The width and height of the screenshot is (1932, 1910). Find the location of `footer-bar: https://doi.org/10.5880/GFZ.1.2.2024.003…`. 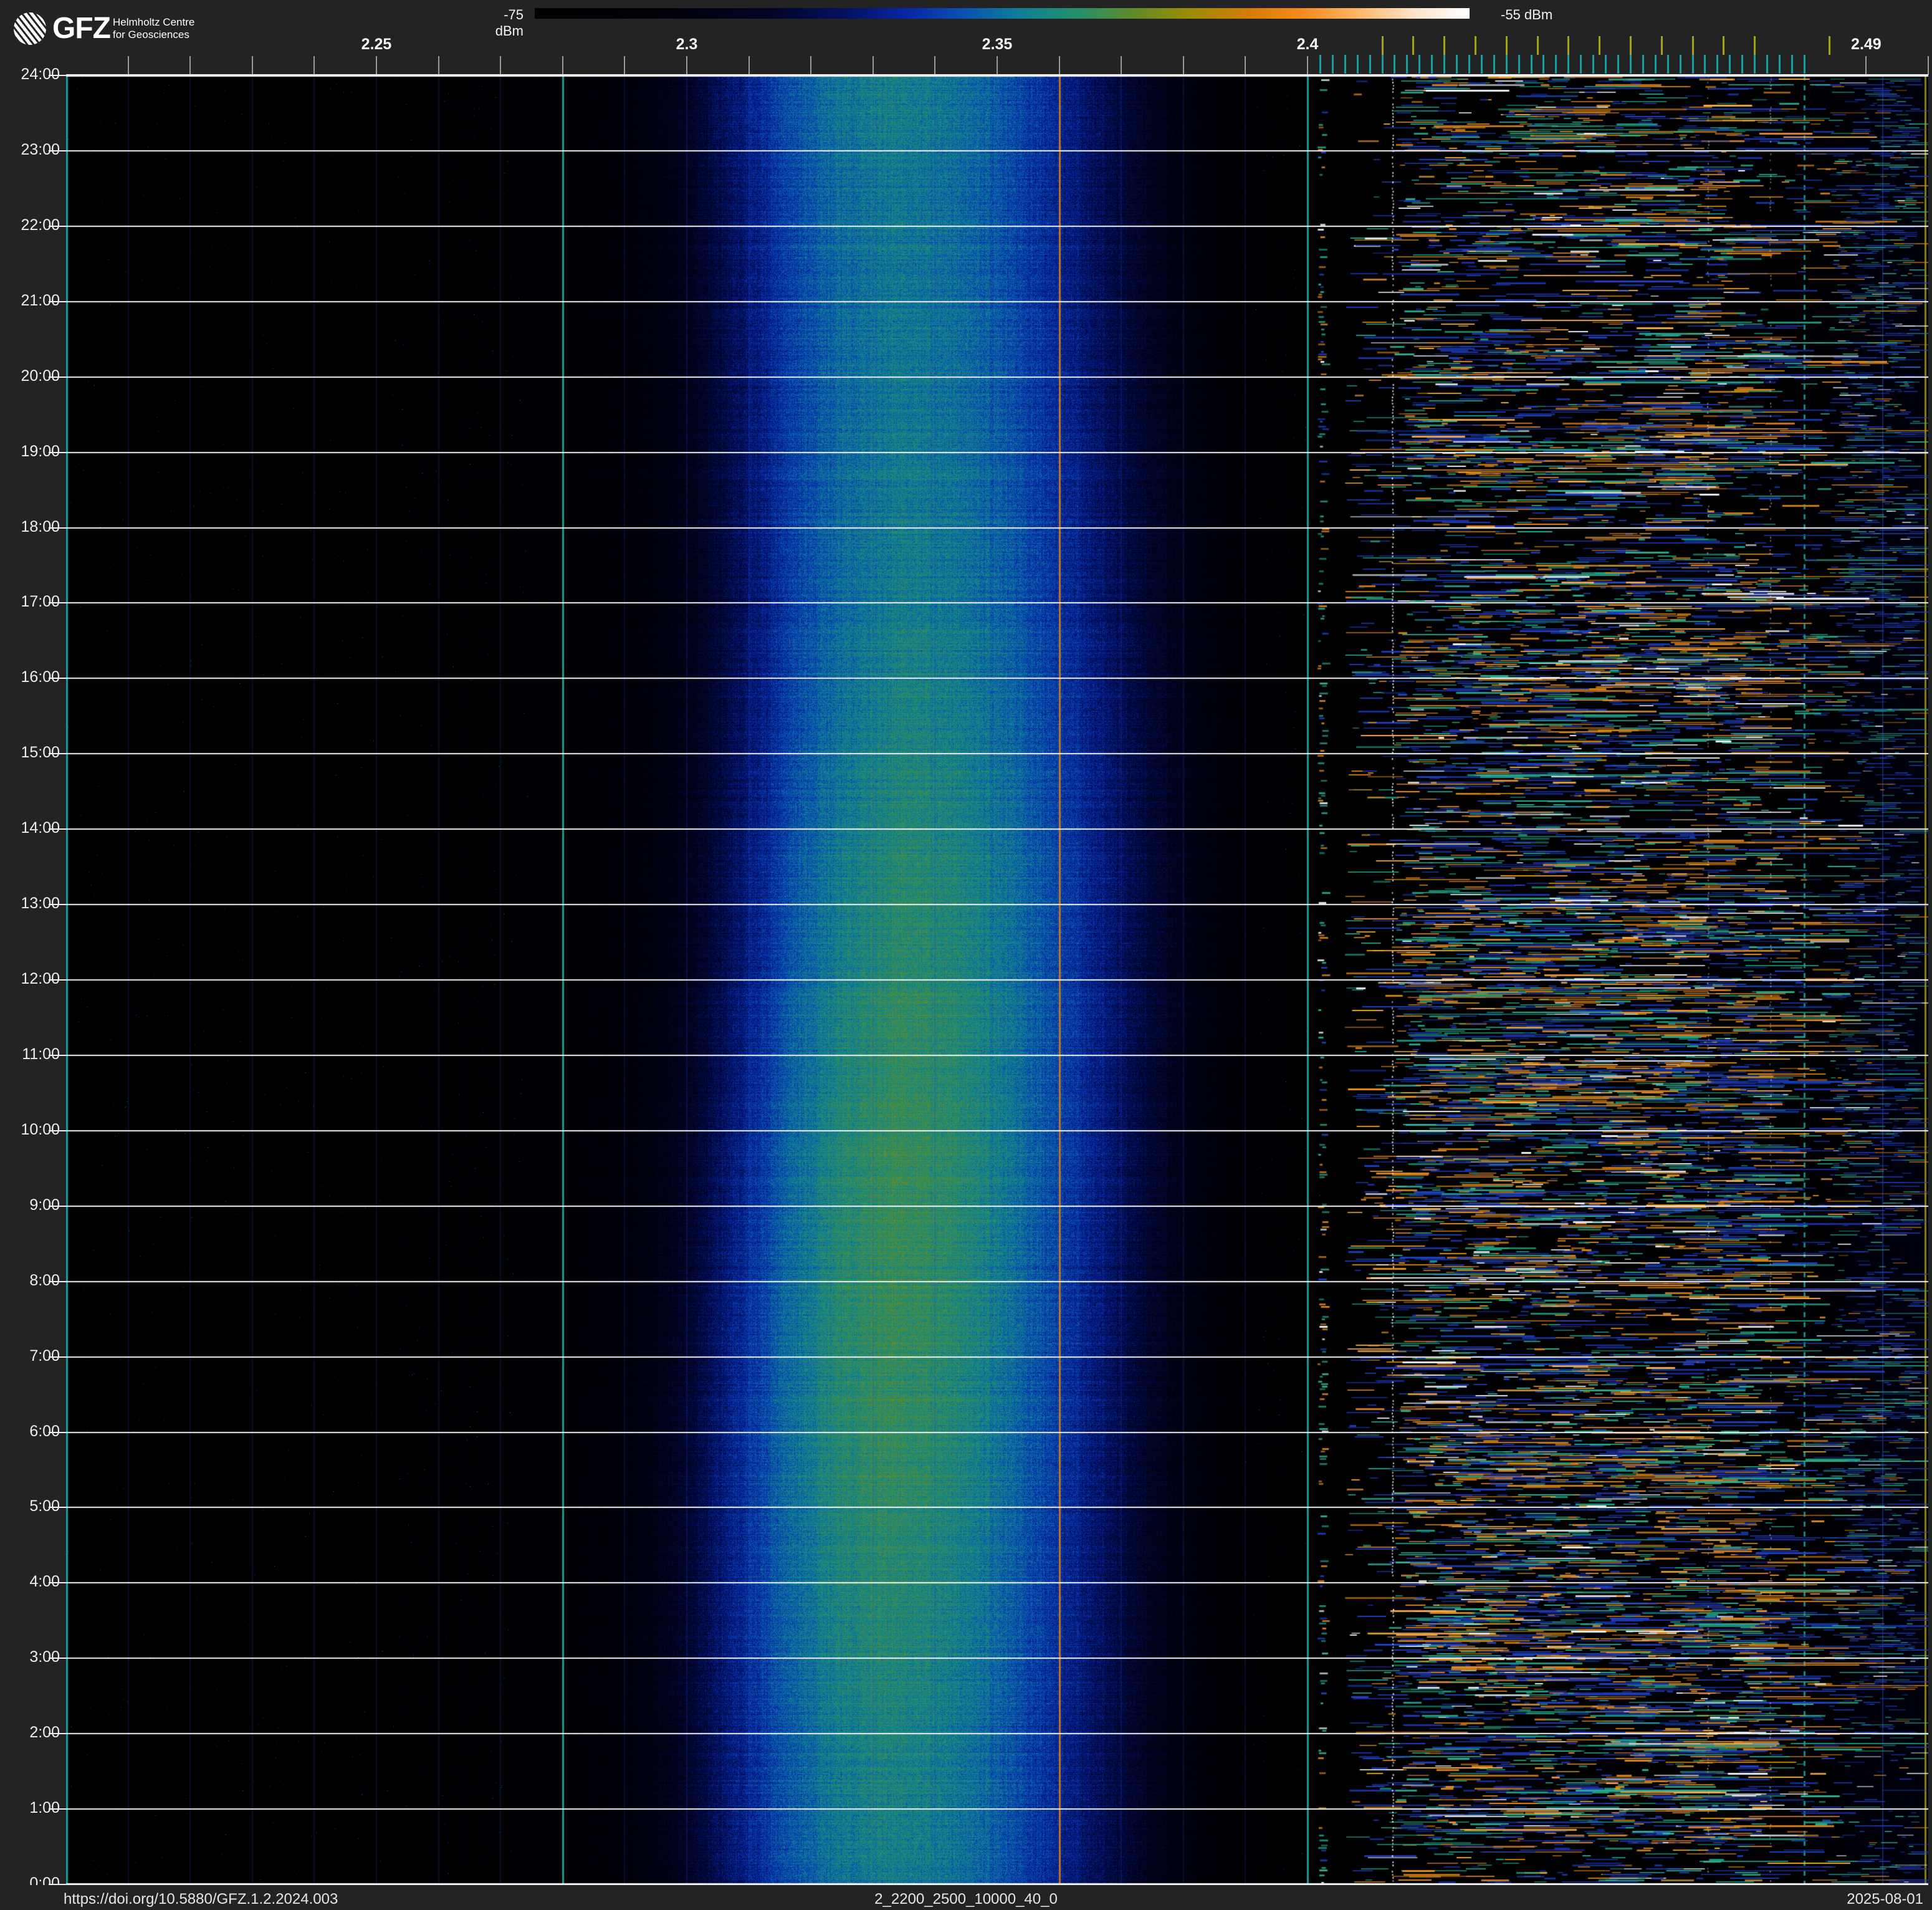

footer-bar: https://doi.org/10.5880/GFZ.1.2.2024.003… is located at coordinates (966, 1897).